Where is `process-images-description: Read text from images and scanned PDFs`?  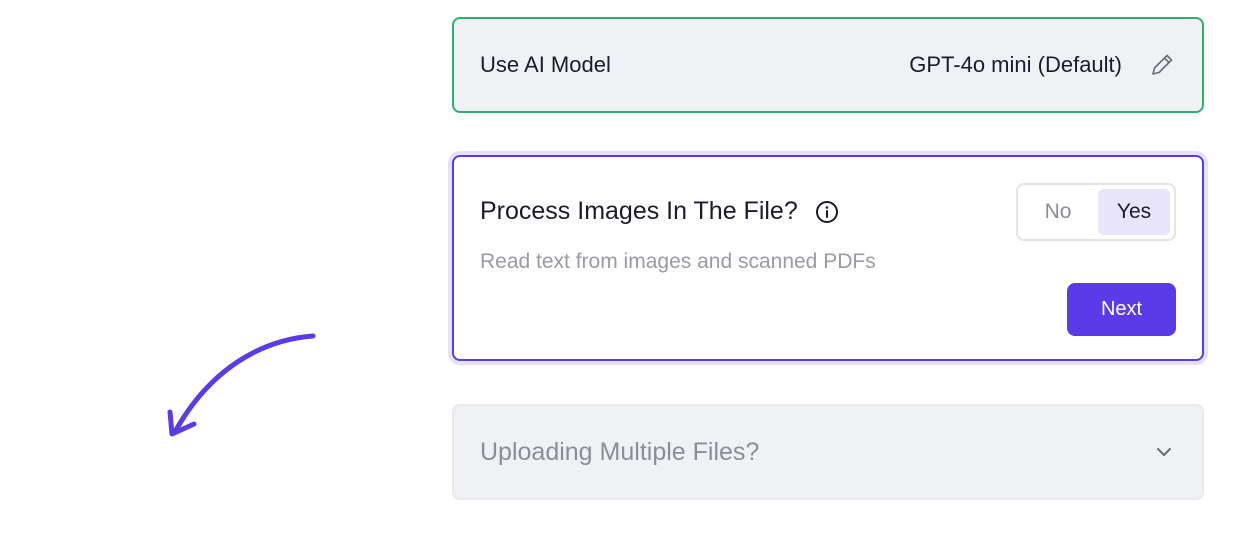
process-images-description: Read text from images and scanned PDFs is located at coordinates (678, 261).